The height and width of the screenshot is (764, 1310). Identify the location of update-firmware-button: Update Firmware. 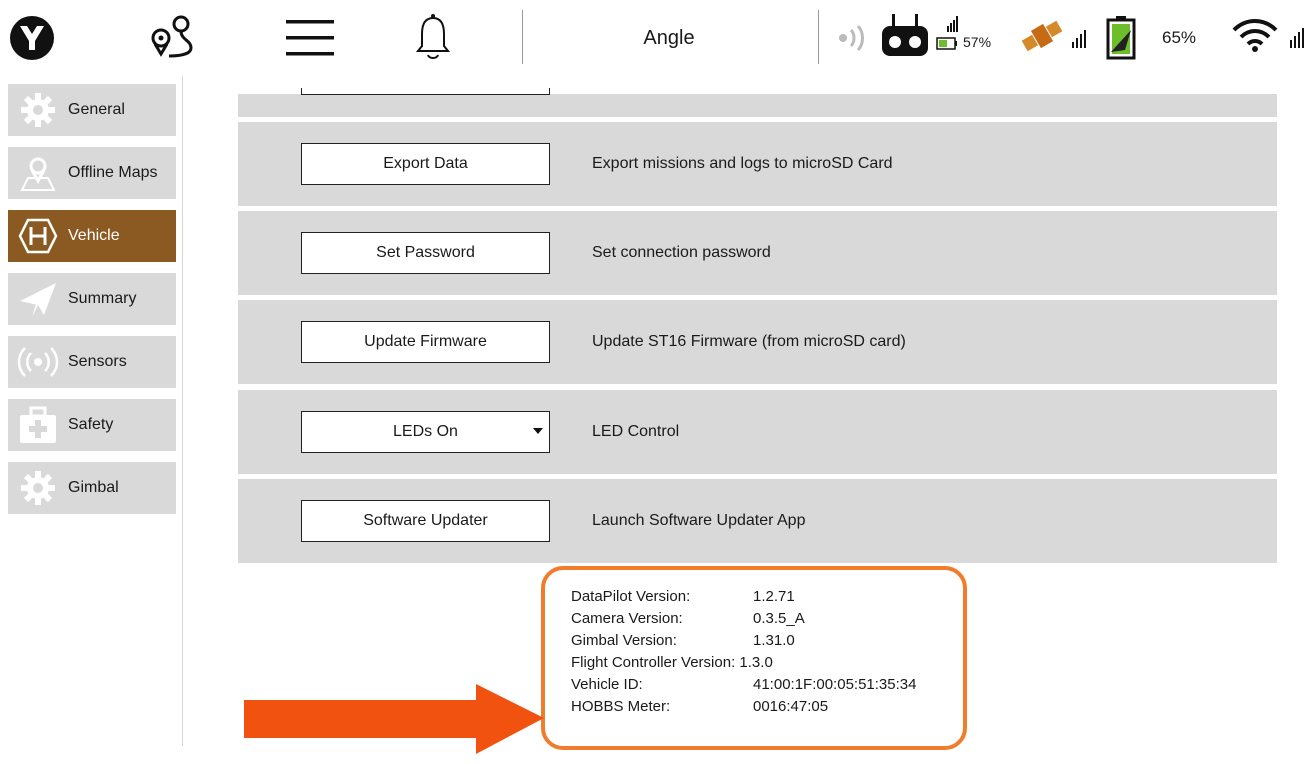
(425, 342).